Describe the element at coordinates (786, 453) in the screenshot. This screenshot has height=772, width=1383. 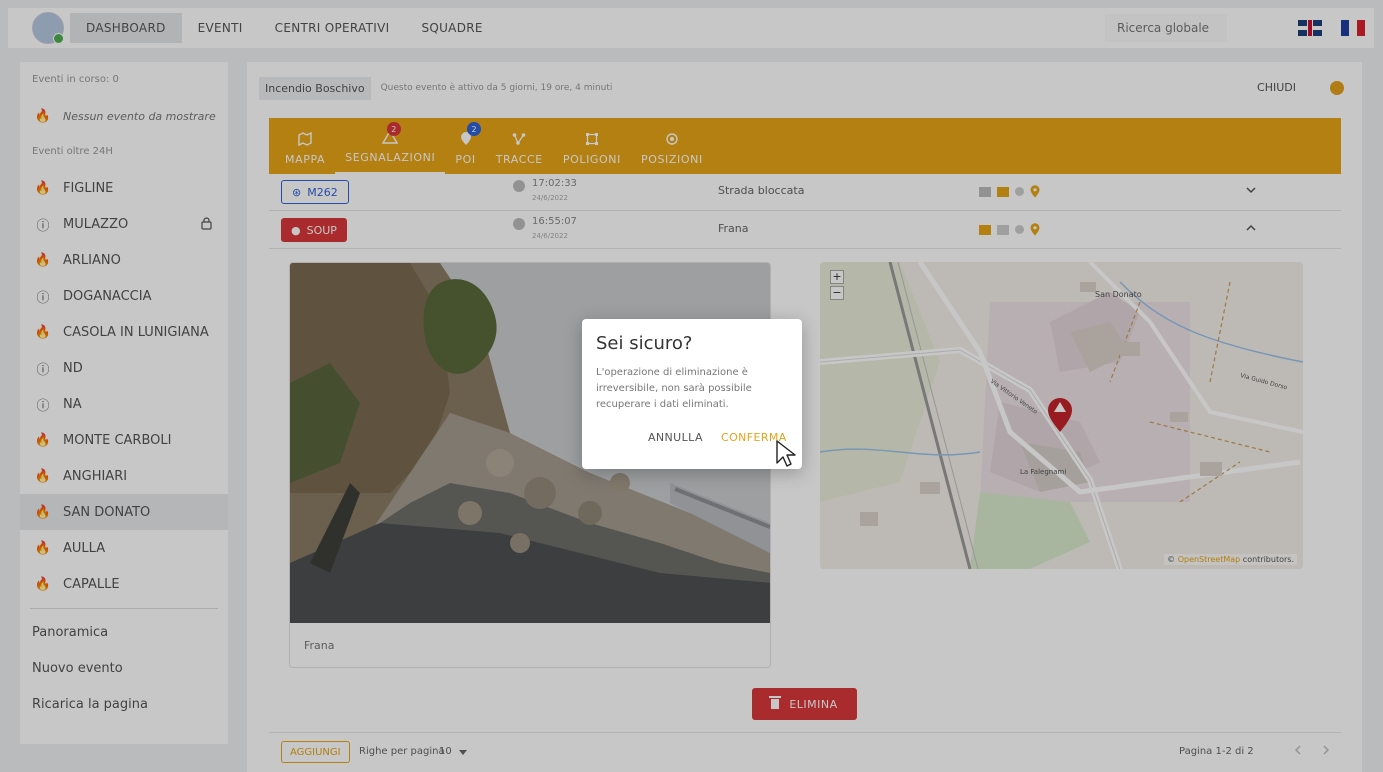
I see `mouse-pointer-icon` at that location.